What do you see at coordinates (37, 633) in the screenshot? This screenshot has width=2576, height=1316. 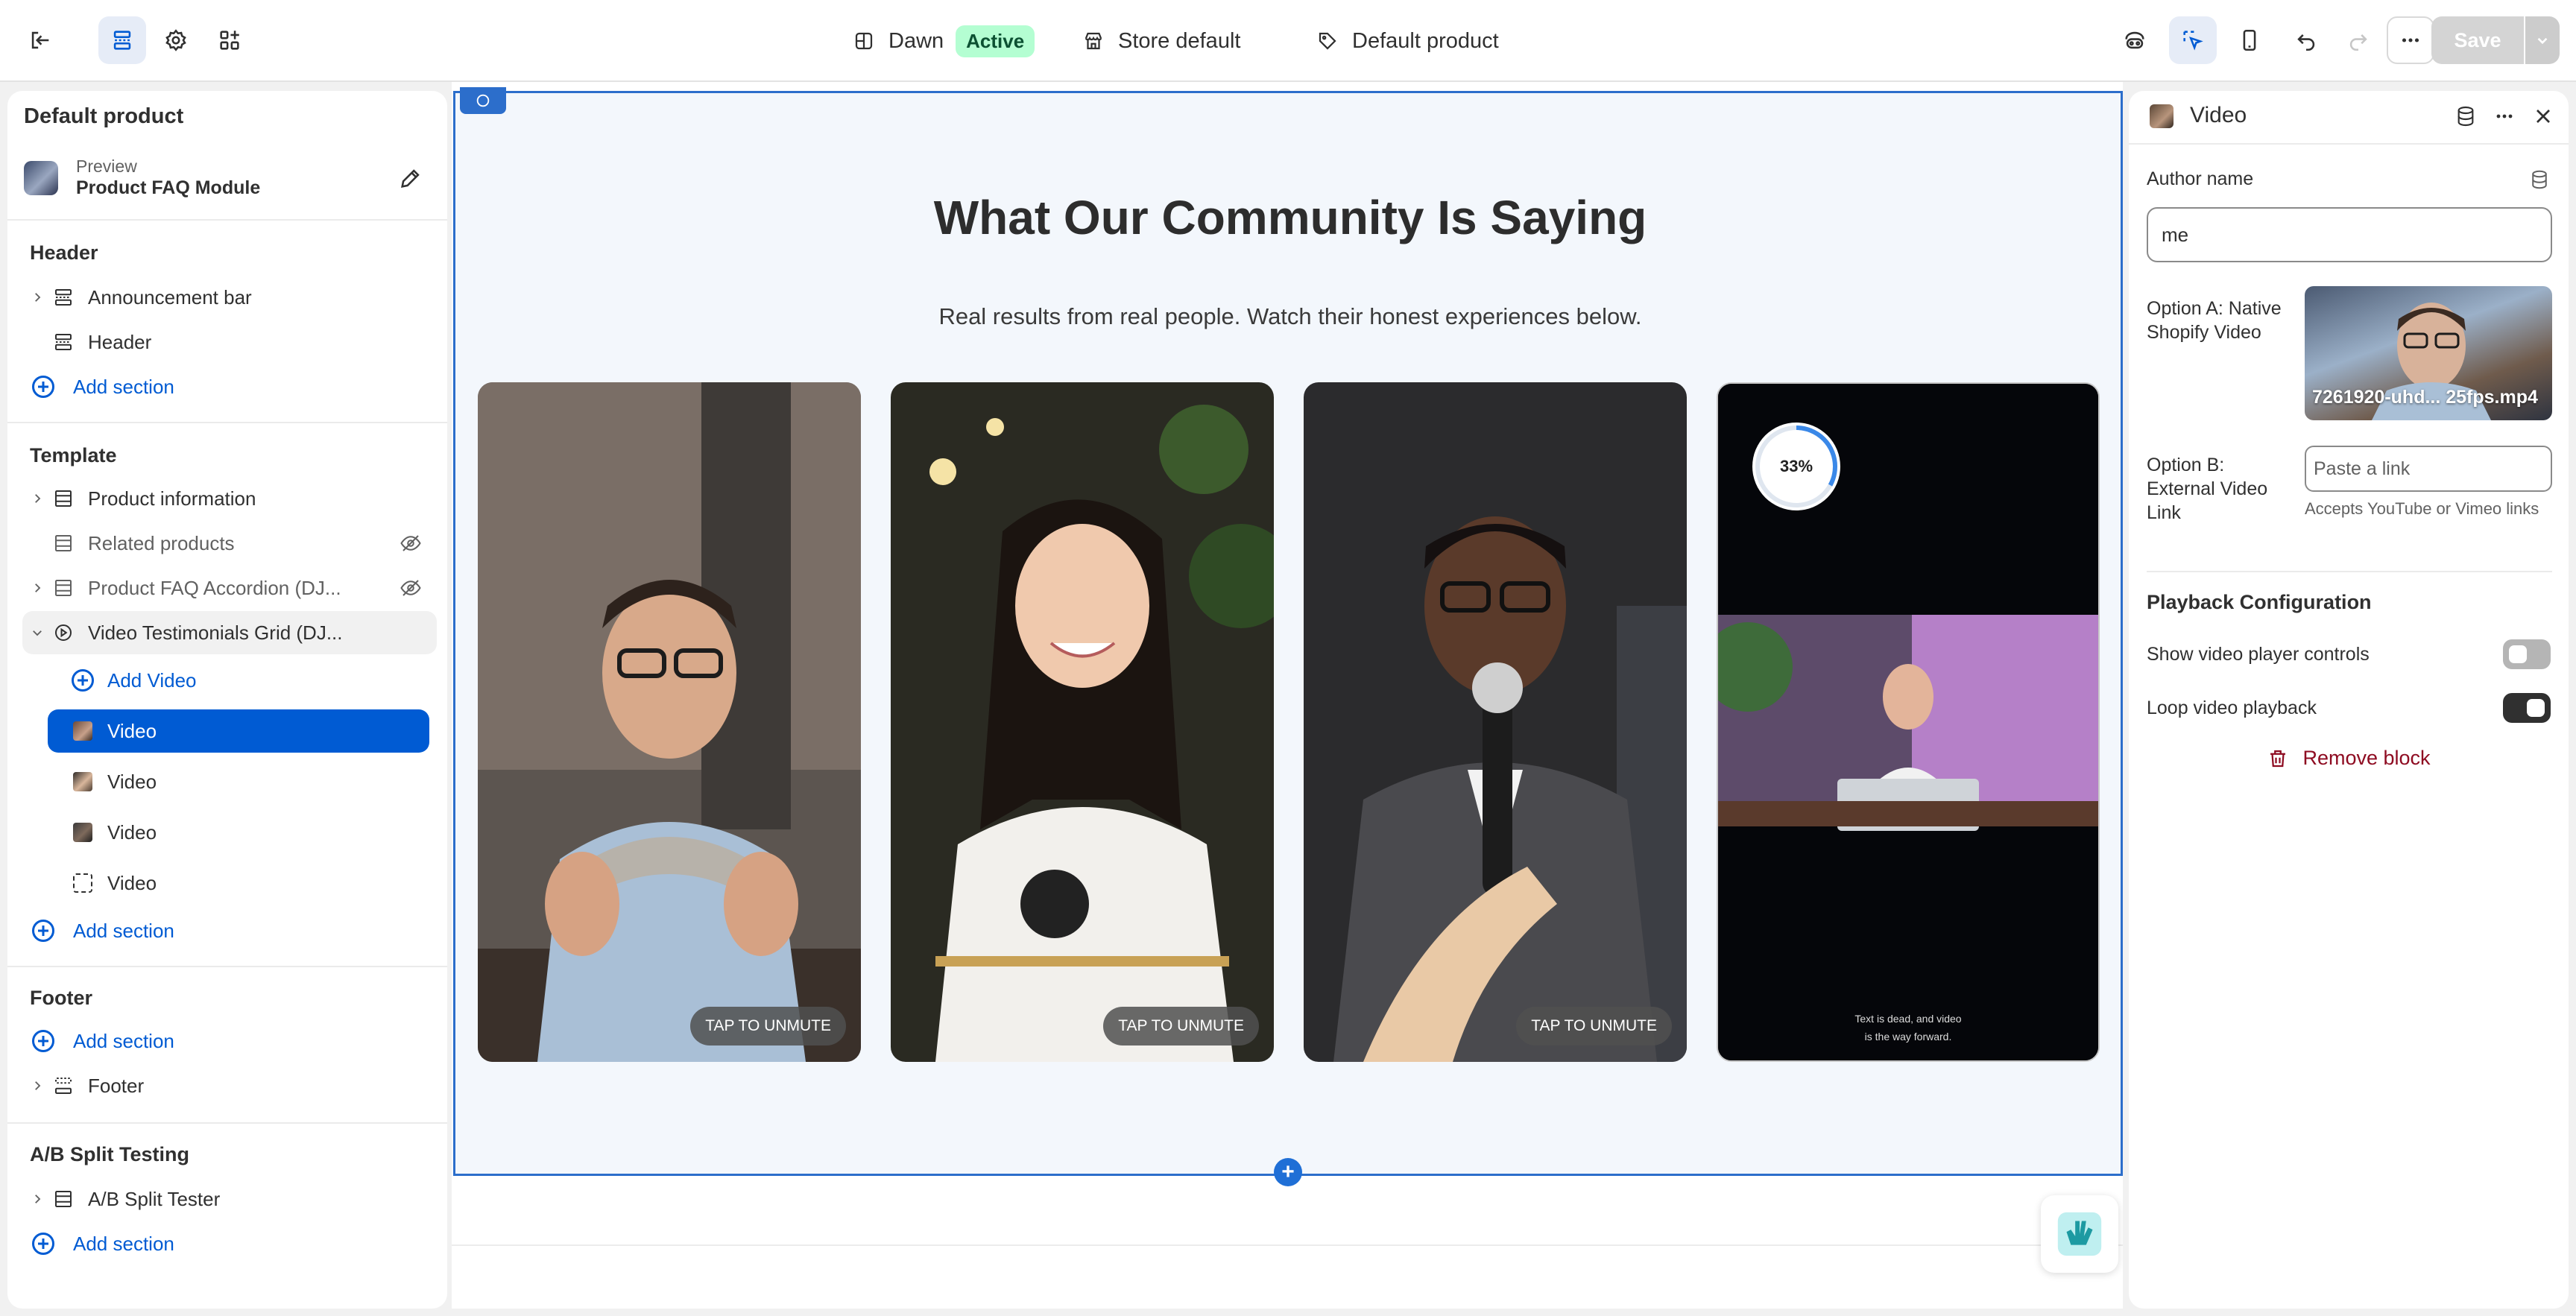 I see `chevron-down-icon` at bounding box center [37, 633].